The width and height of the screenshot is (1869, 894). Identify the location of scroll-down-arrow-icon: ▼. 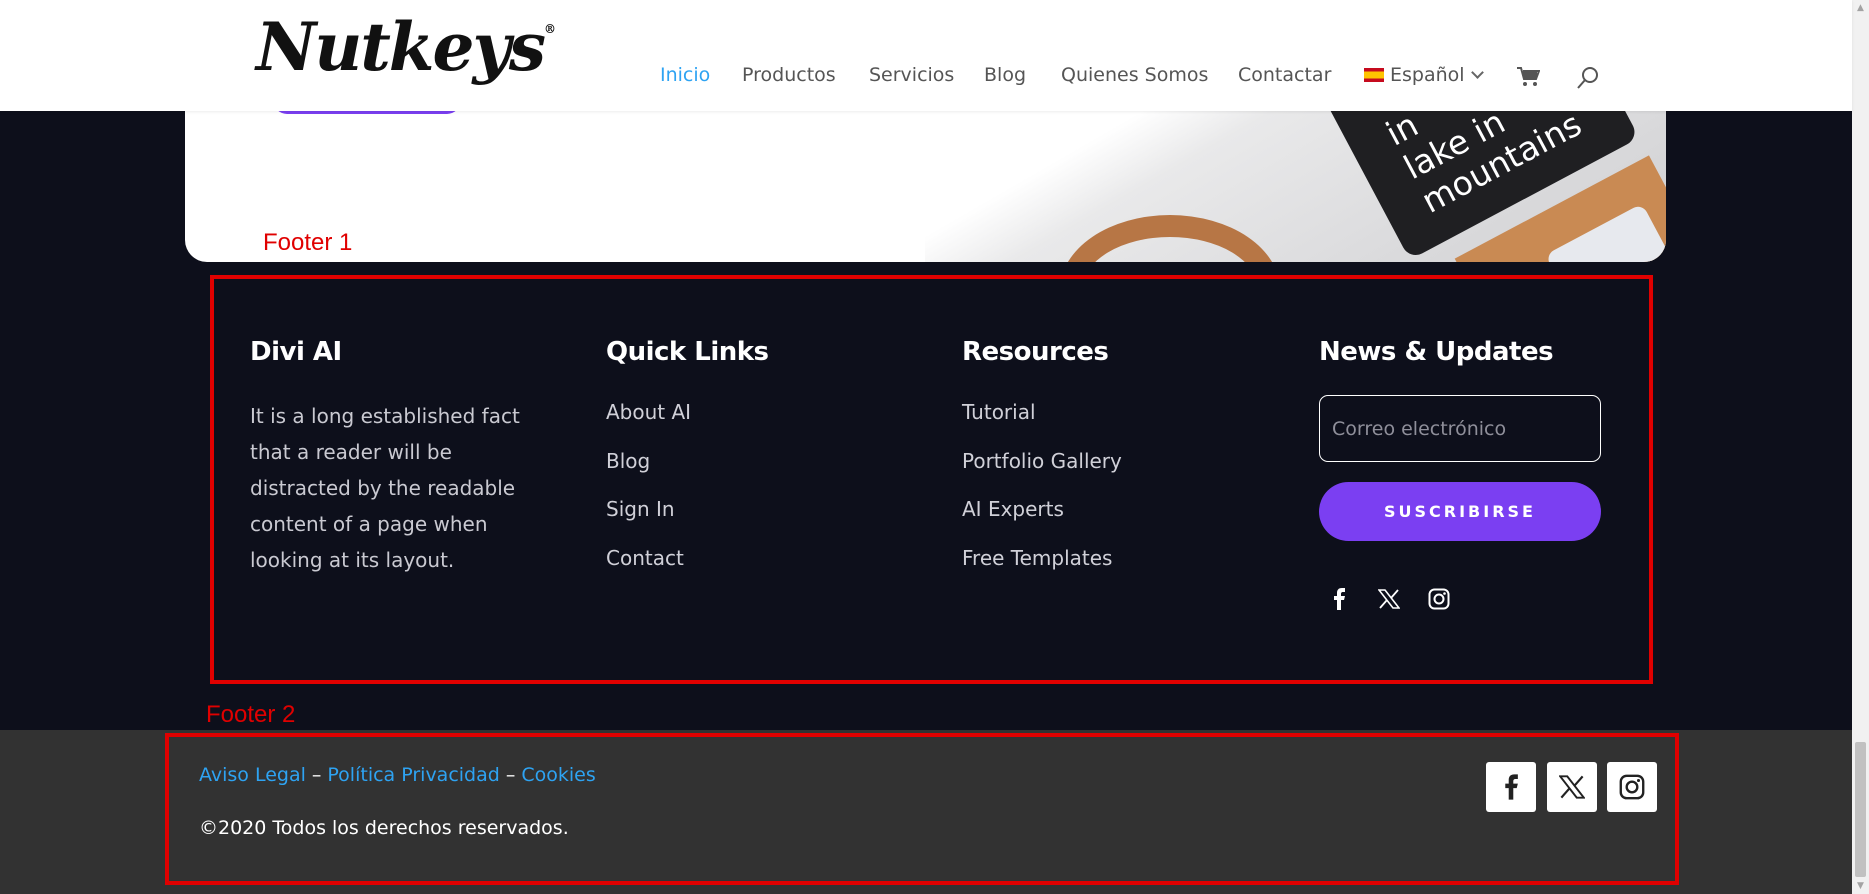
(1860, 886).